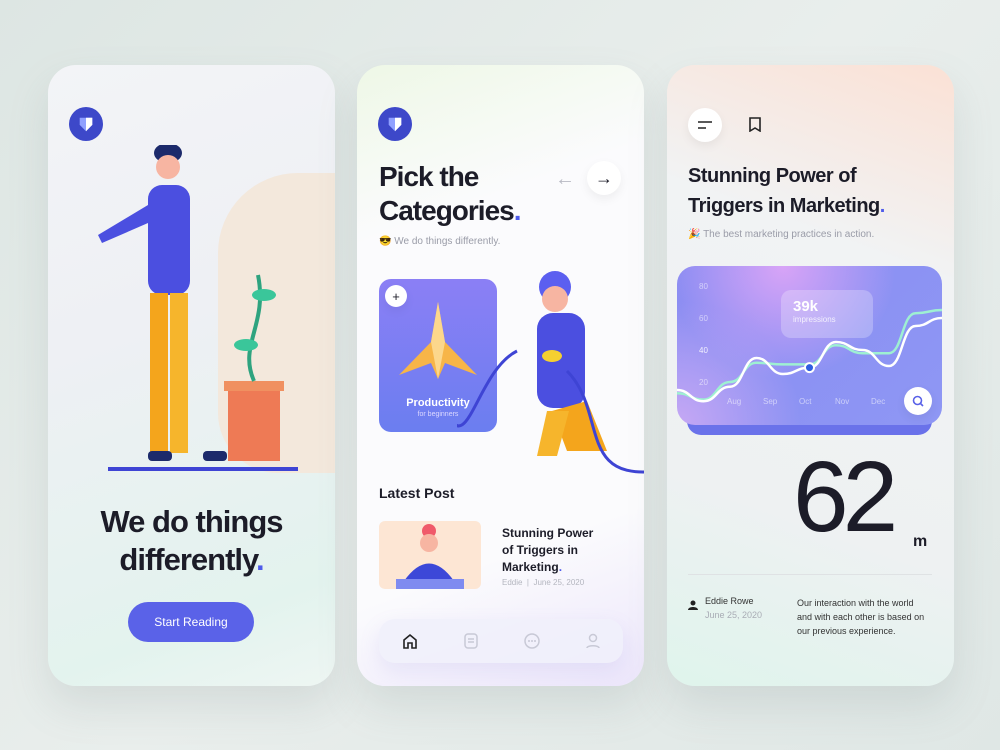 This screenshot has height=750, width=1000. Describe the element at coordinates (447, 241) in the screenshot. I see `subtitle: We do things differently.` at that location.